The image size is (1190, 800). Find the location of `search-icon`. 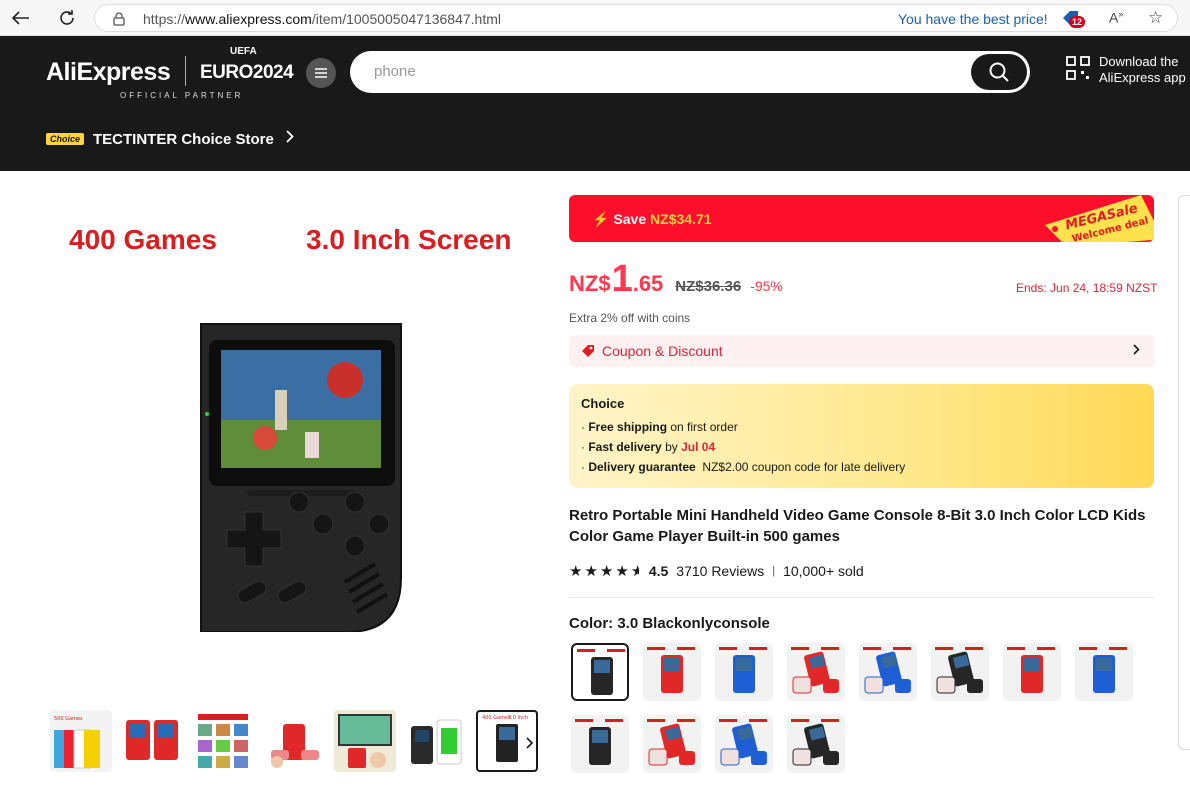

search-icon is located at coordinates (999, 72).